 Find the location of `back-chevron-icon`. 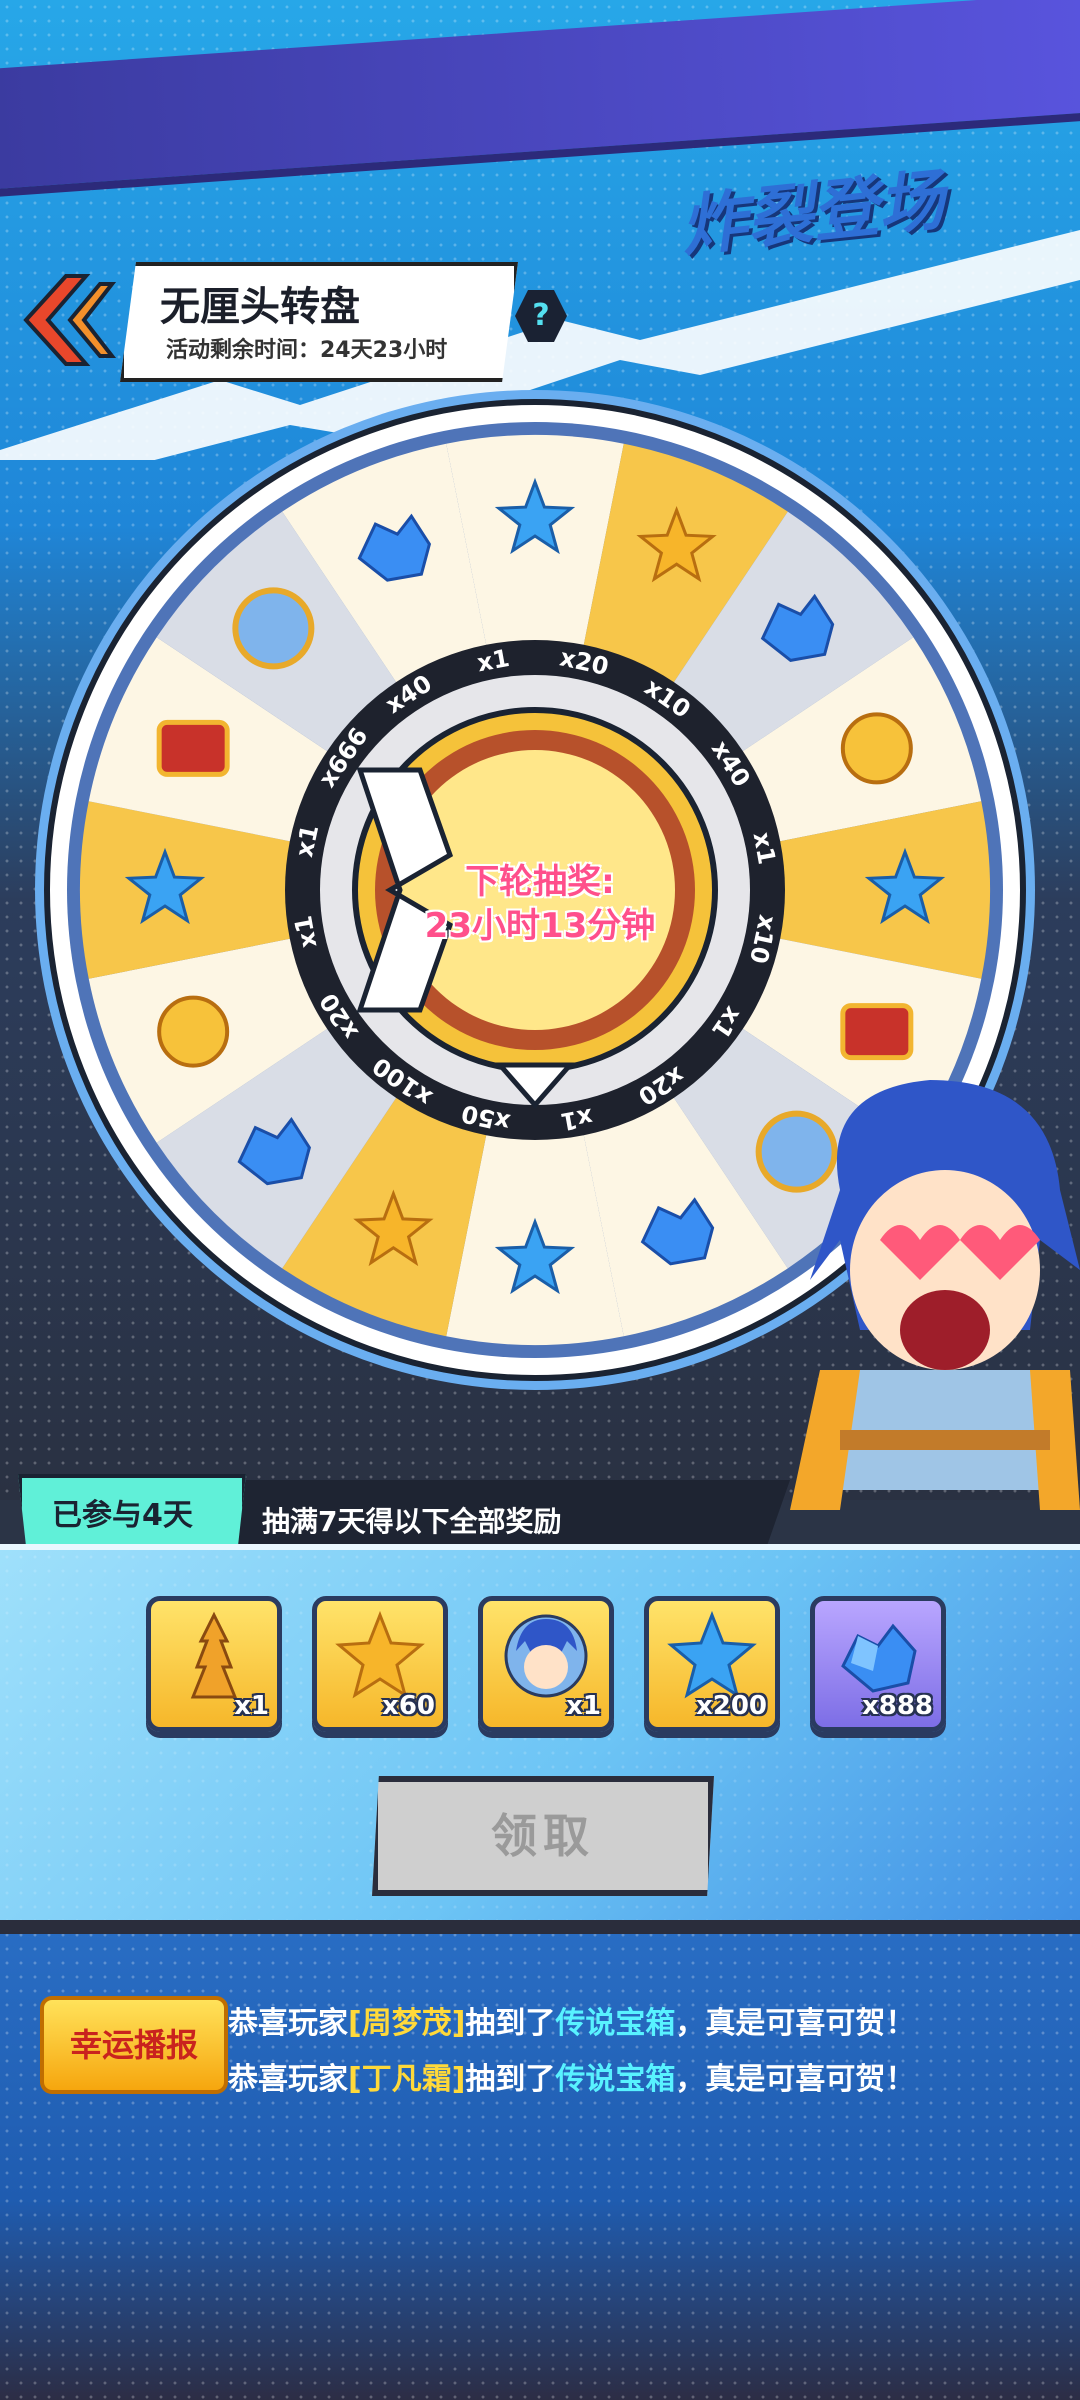

back-chevron-icon is located at coordinates (70, 320).